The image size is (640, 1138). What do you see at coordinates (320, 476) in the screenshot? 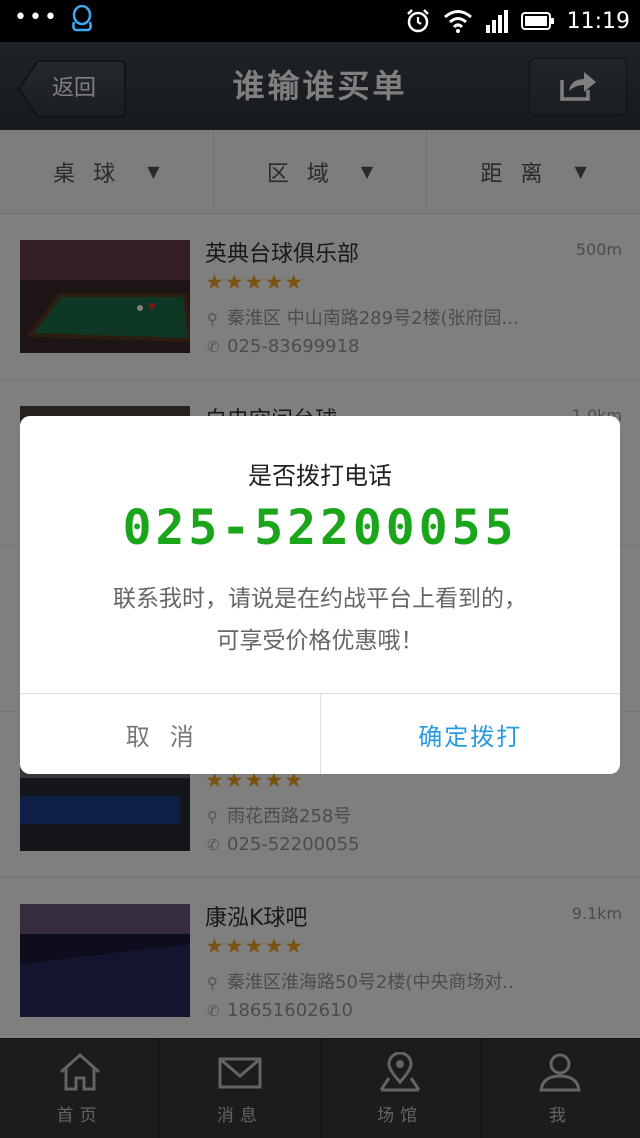
I see `dialog-title: 是否拨打电话` at bounding box center [320, 476].